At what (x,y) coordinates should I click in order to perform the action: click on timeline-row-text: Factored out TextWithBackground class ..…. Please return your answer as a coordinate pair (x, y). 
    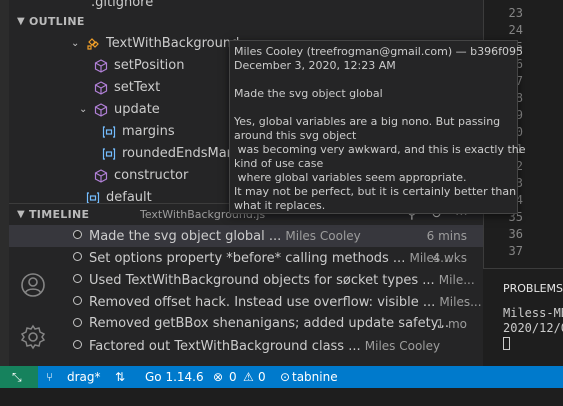
    Looking at the image, I should click on (264, 346).